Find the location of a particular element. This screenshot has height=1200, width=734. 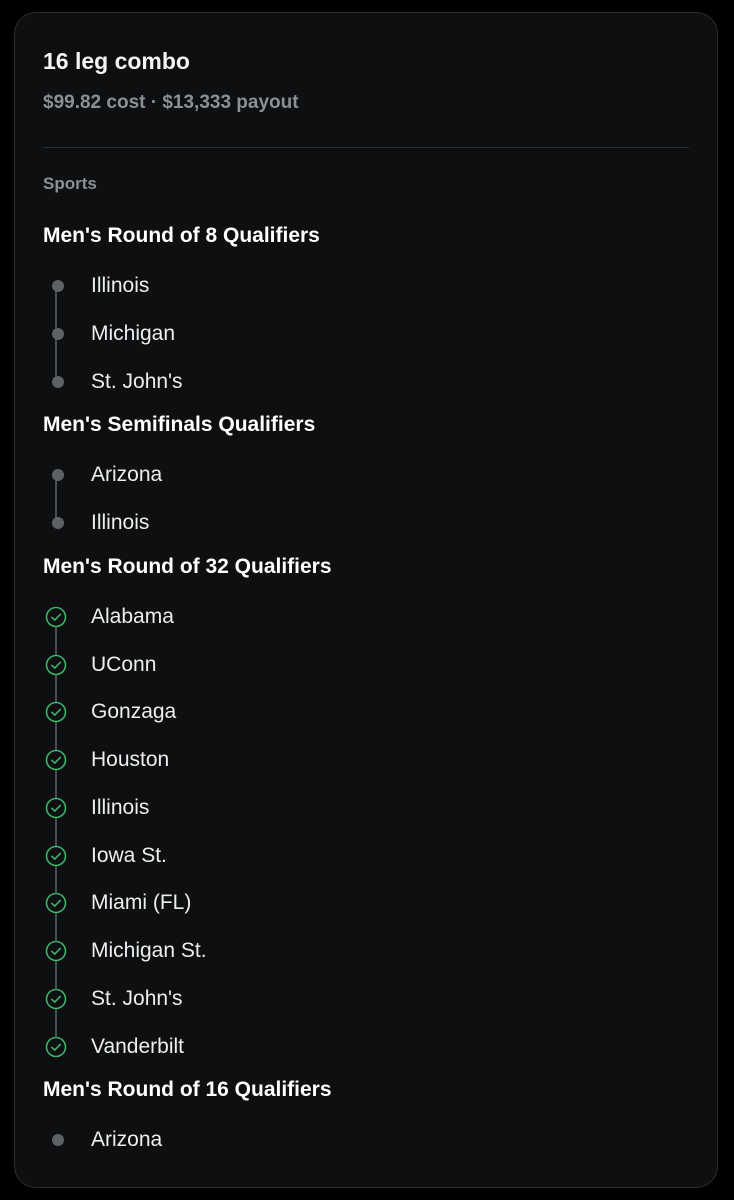

leg-item: UConn is located at coordinates (343, 665).